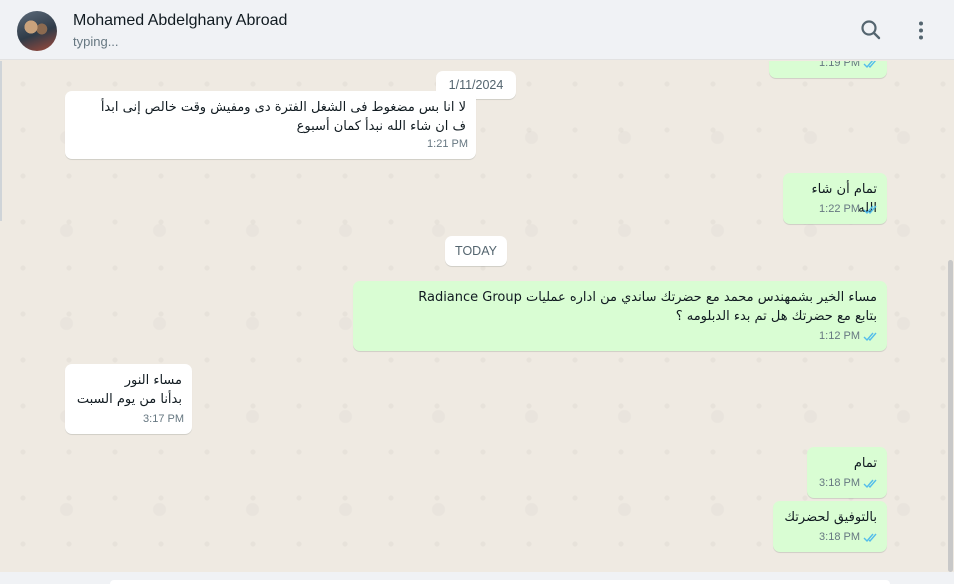  What do you see at coordinates (1, 141) in the screenshot?
I see `panel-divider` at bounding box center [1, 141].